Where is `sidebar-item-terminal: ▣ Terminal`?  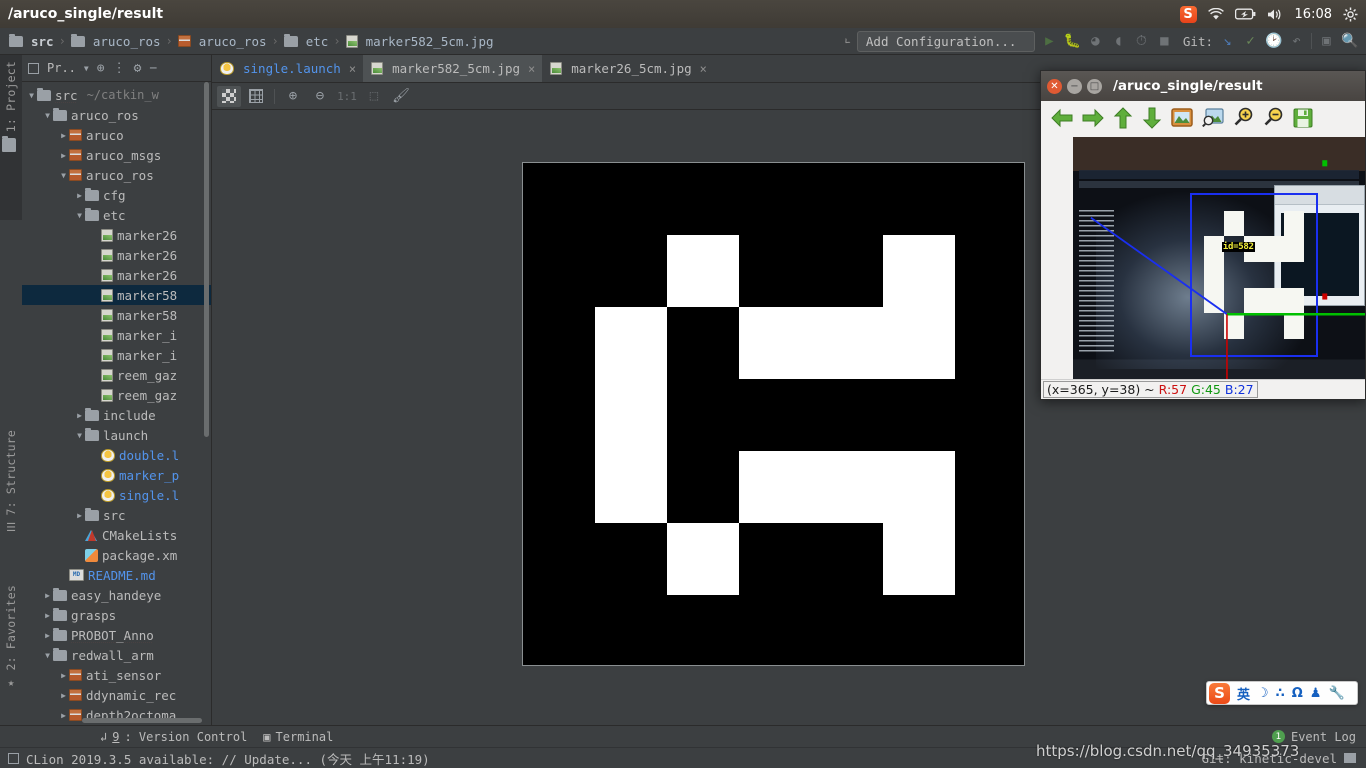 sidebar-item-terminal: ▣ Terminal is located at coordinates (298, 737).